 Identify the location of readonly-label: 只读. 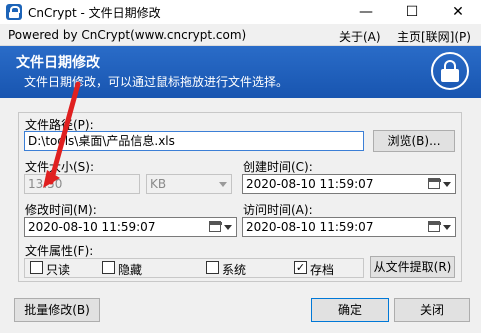
(58, 269).